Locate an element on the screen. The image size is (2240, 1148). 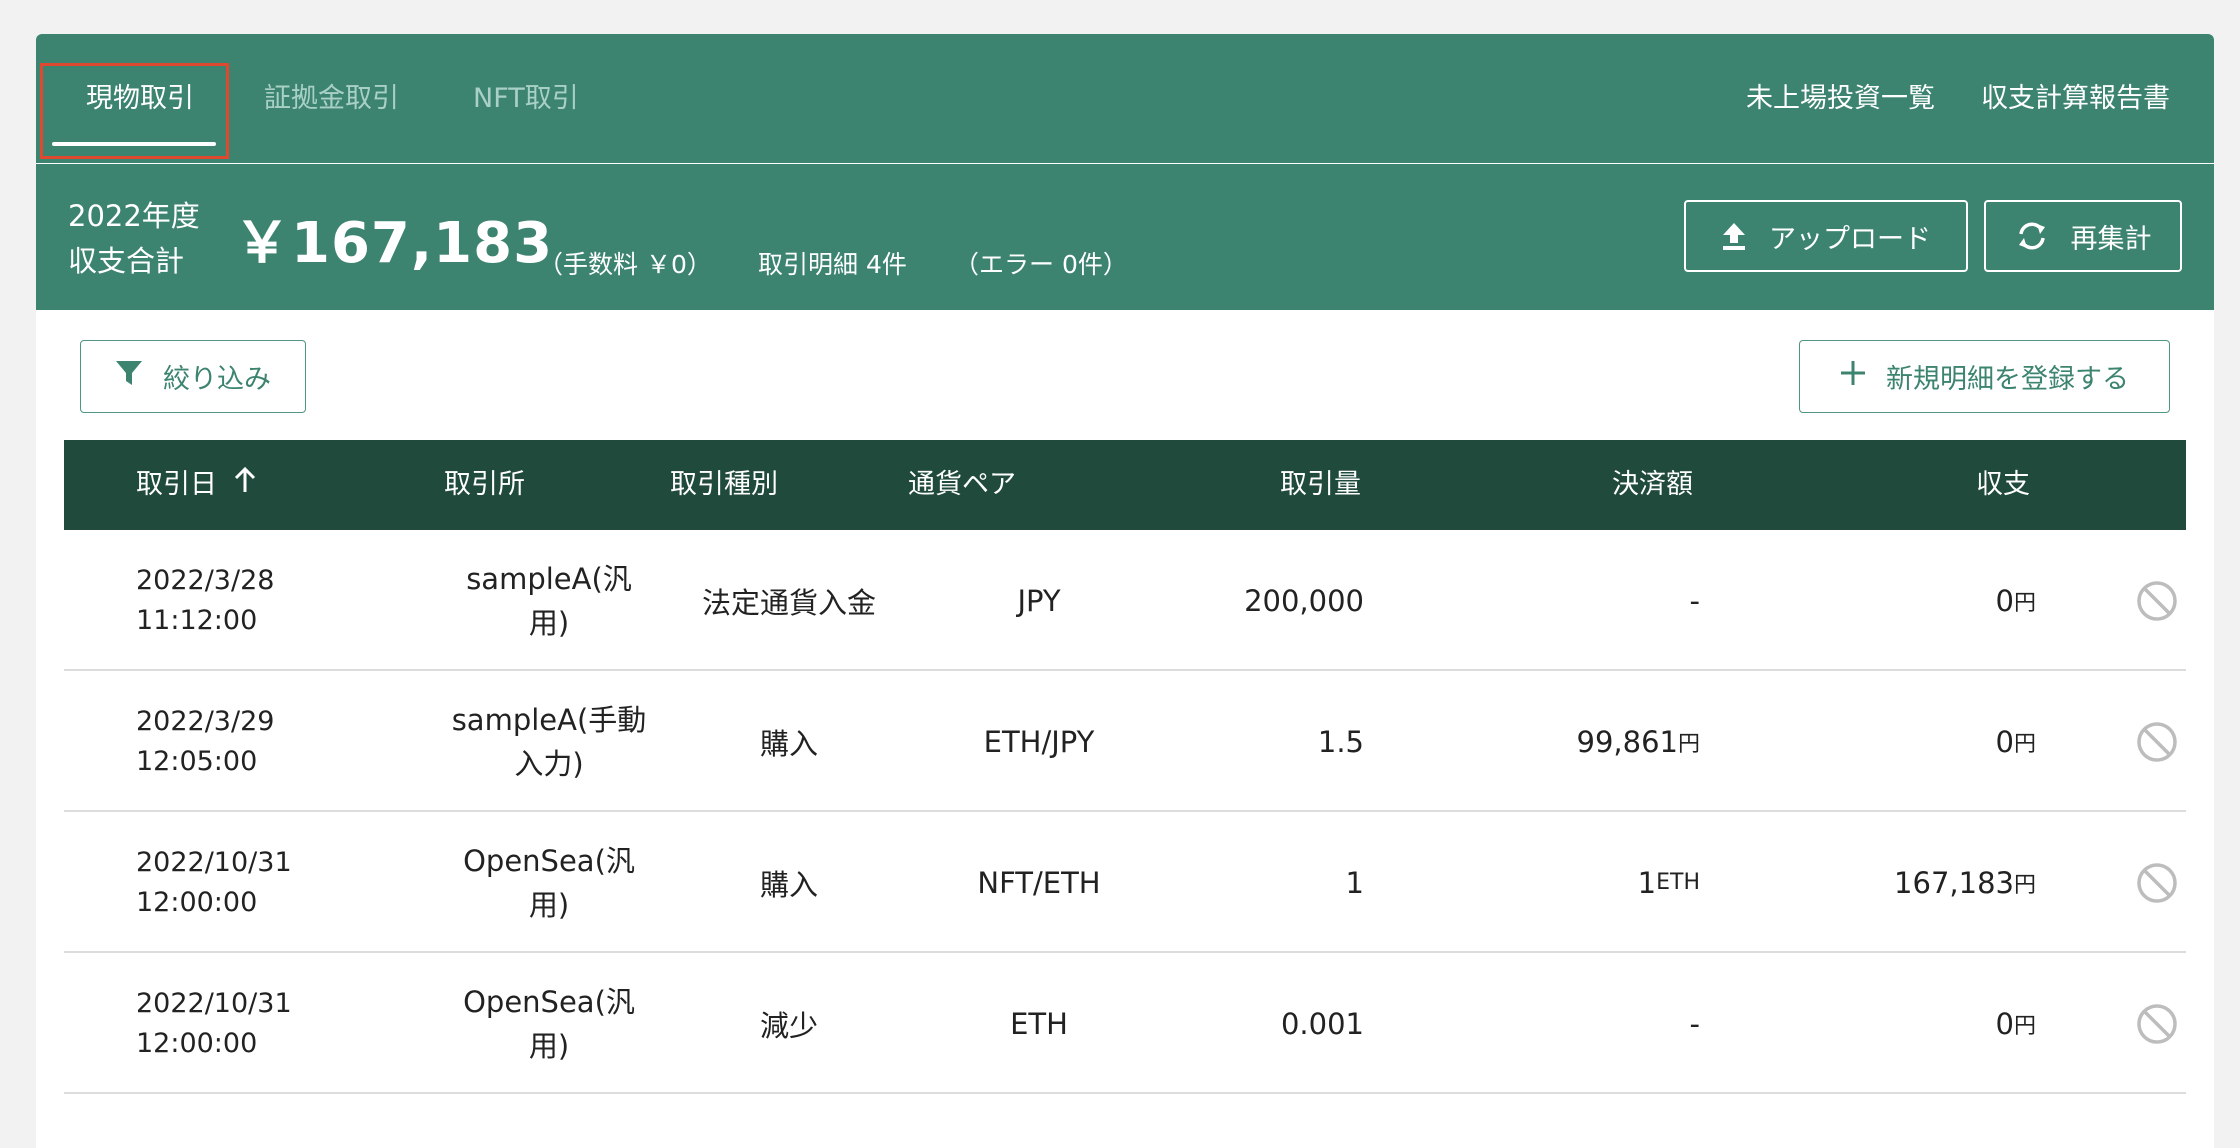
column-date-label: 取引日 is located at coordinates (176, 484).